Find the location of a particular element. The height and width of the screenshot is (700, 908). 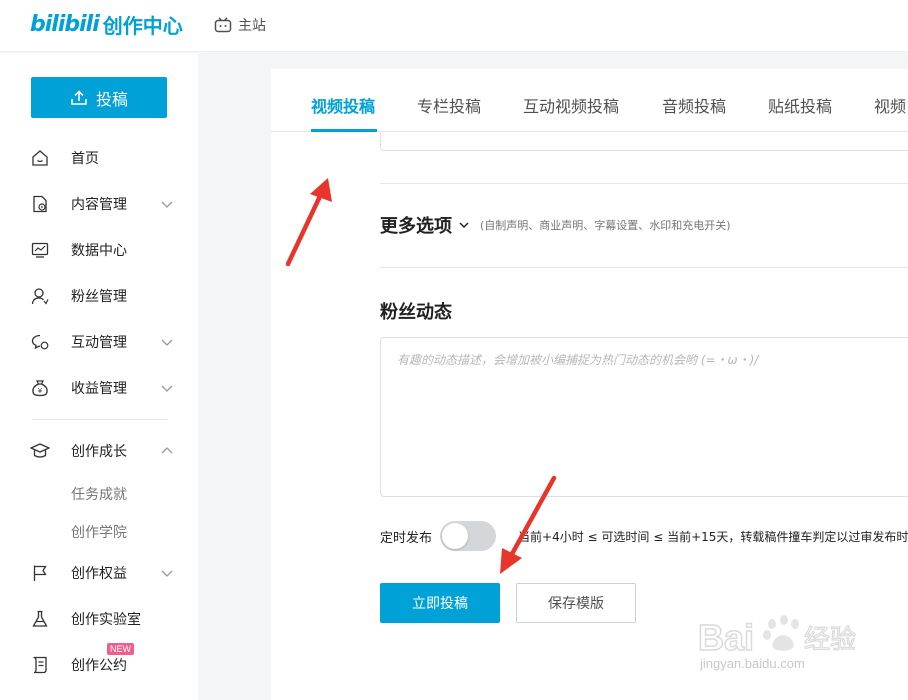

sidebar-item-growth: 创作成长 is located at coordinates (99, 451).